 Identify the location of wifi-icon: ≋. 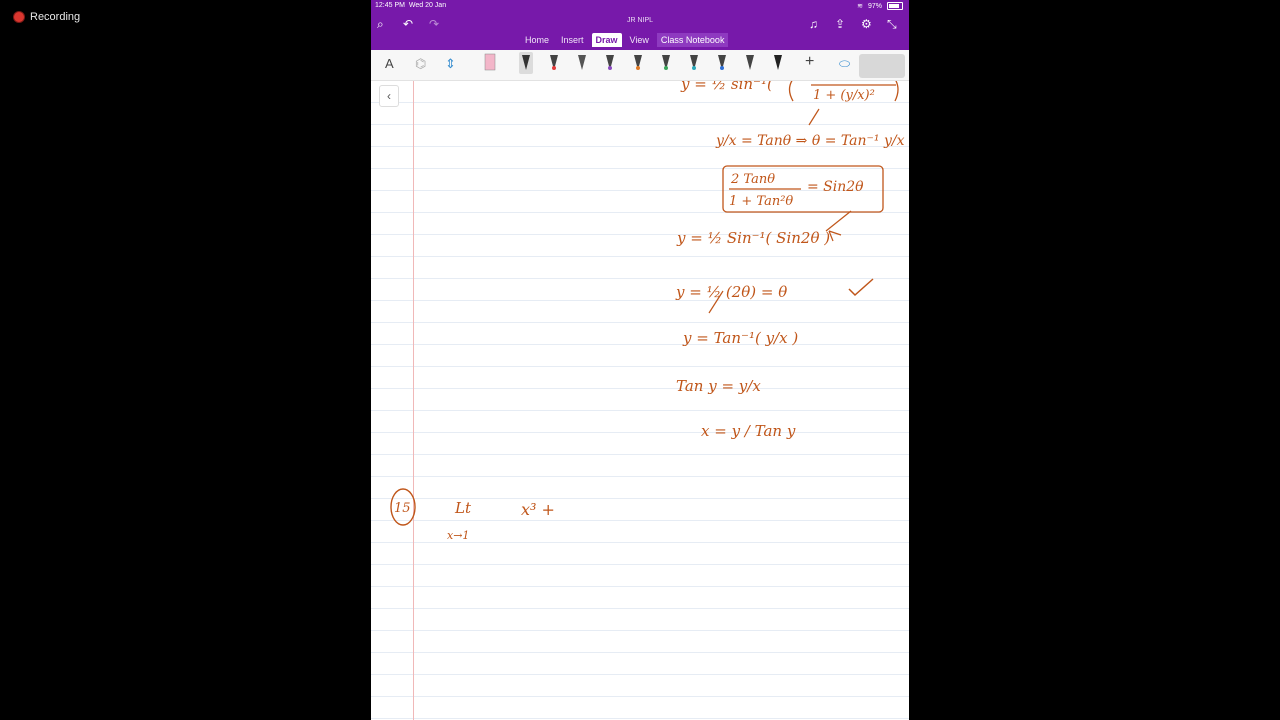
(860, 6).